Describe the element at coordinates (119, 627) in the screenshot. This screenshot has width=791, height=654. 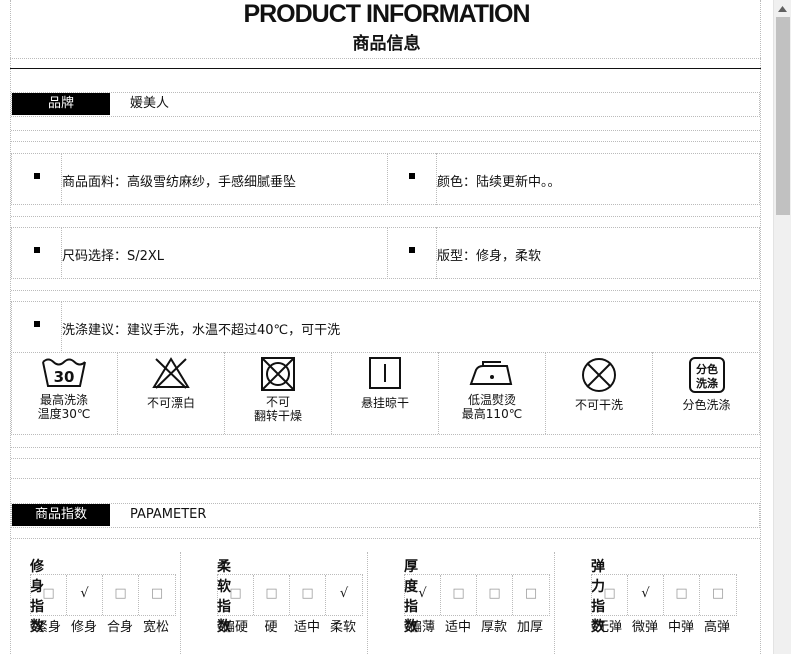
I see `index-option-label: 合身` at that location.